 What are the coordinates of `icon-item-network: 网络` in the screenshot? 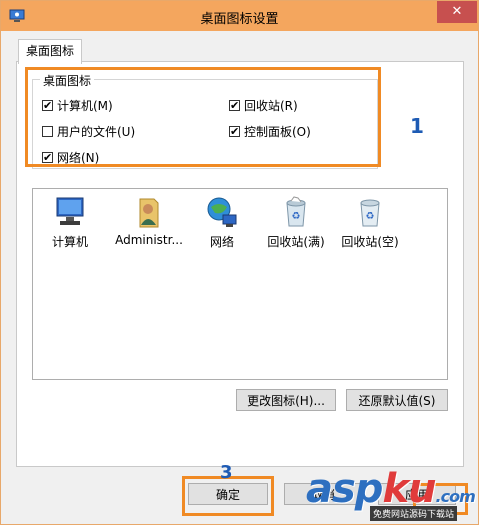 It's located at (222, 222).